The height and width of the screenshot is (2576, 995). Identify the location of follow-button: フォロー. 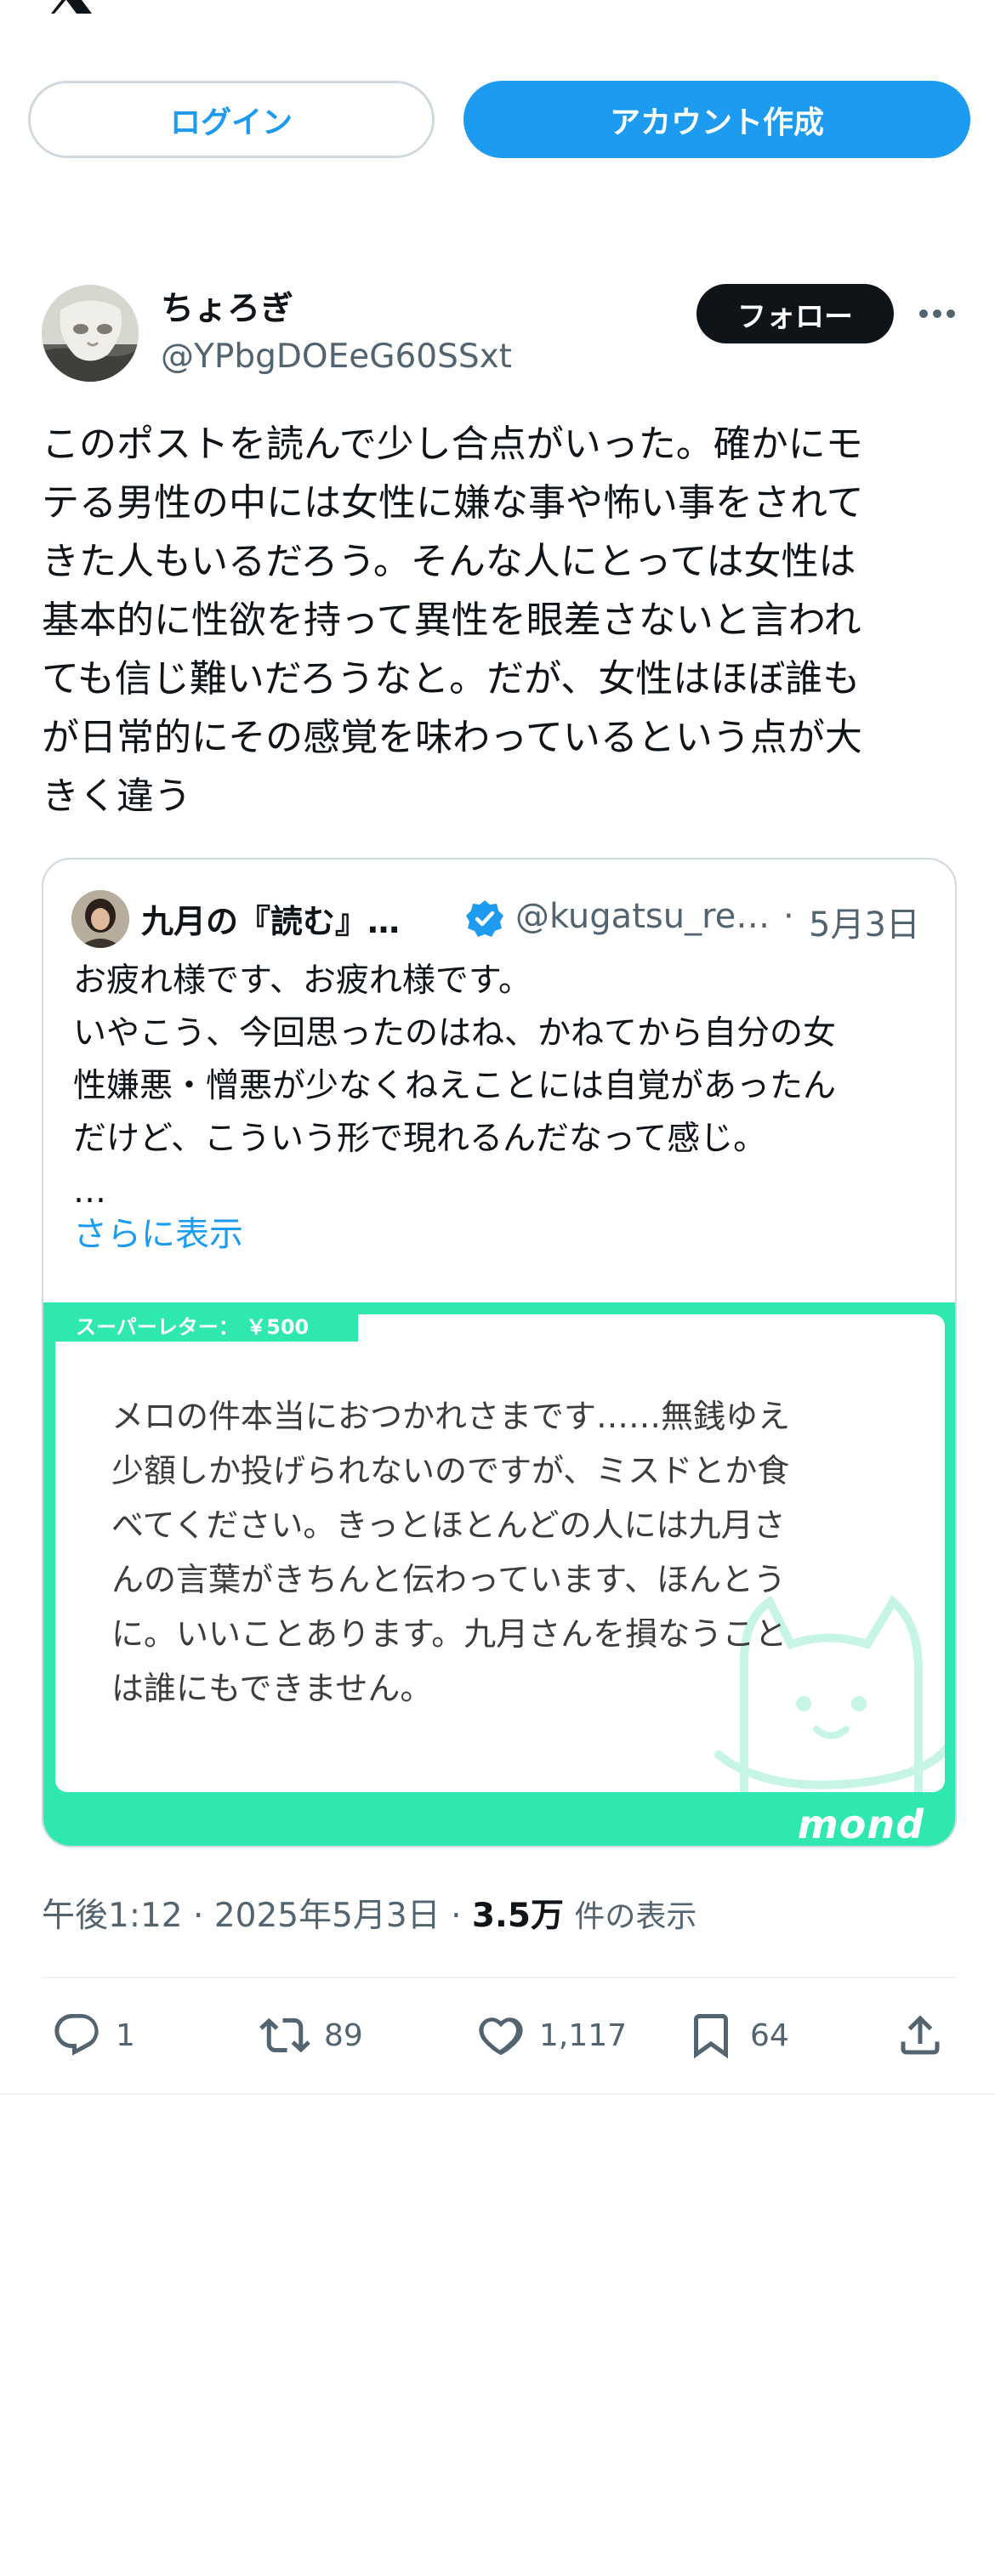
(795, 313).